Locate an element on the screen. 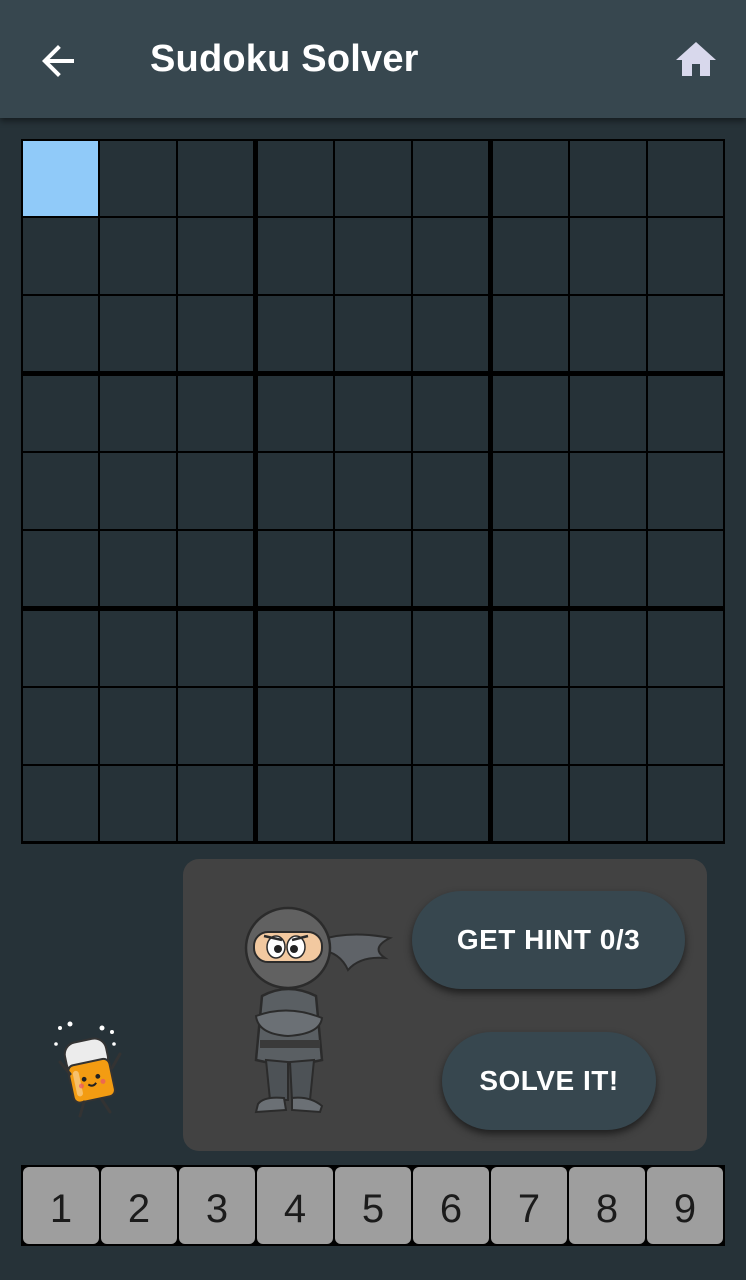  number-key: 8 is located at coordinates (607, 1205).